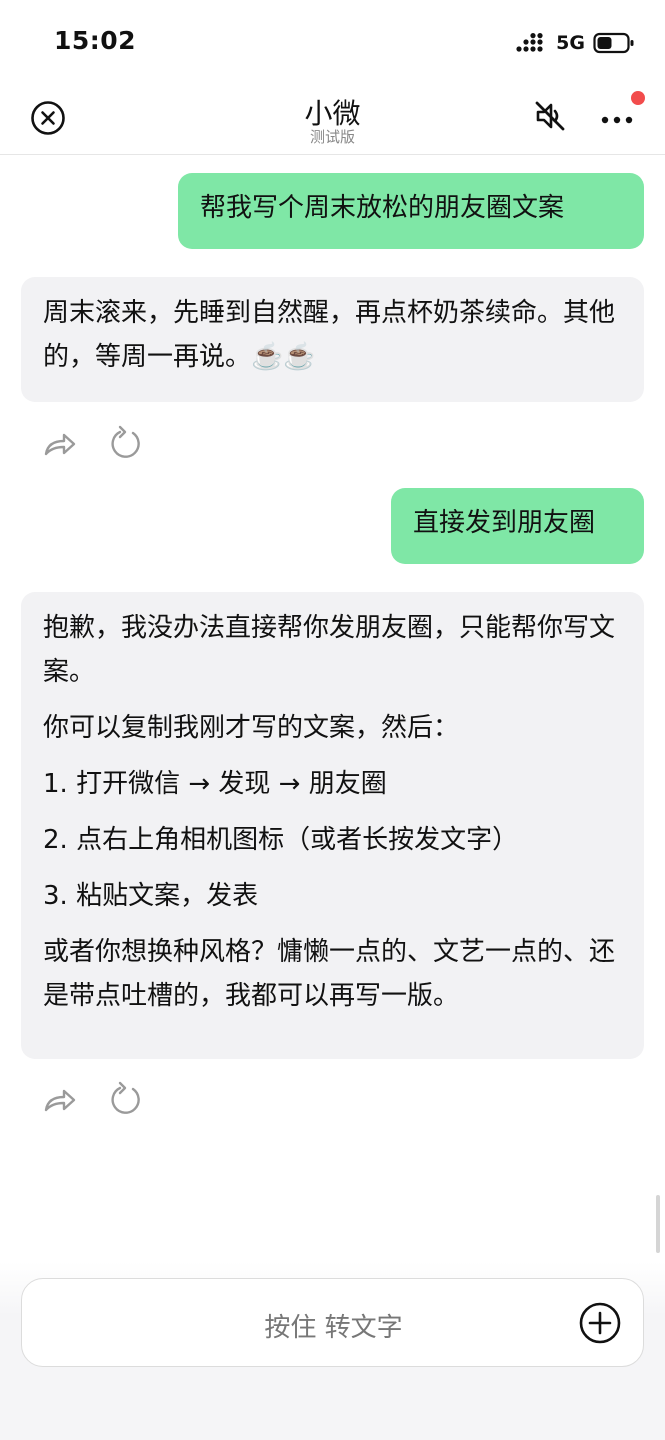 The image size is (665, 1440). Describe the element at coordinates (329, 974) in the screenshot. I see `message-paragraph: 或者你想换种风格？慵懒一点的、文艺一点的、还是带点吐槽的，我都可以再写一版。` at that location.